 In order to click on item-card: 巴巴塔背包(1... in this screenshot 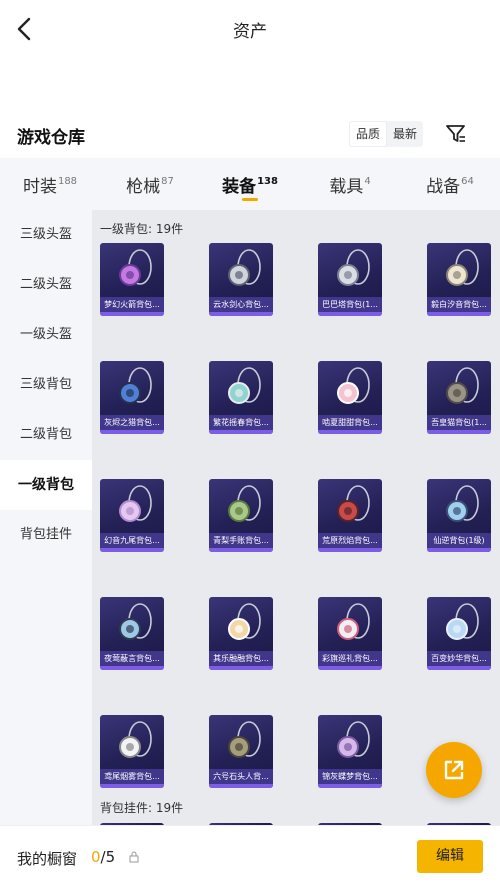, I will do `click(350, 279)`.